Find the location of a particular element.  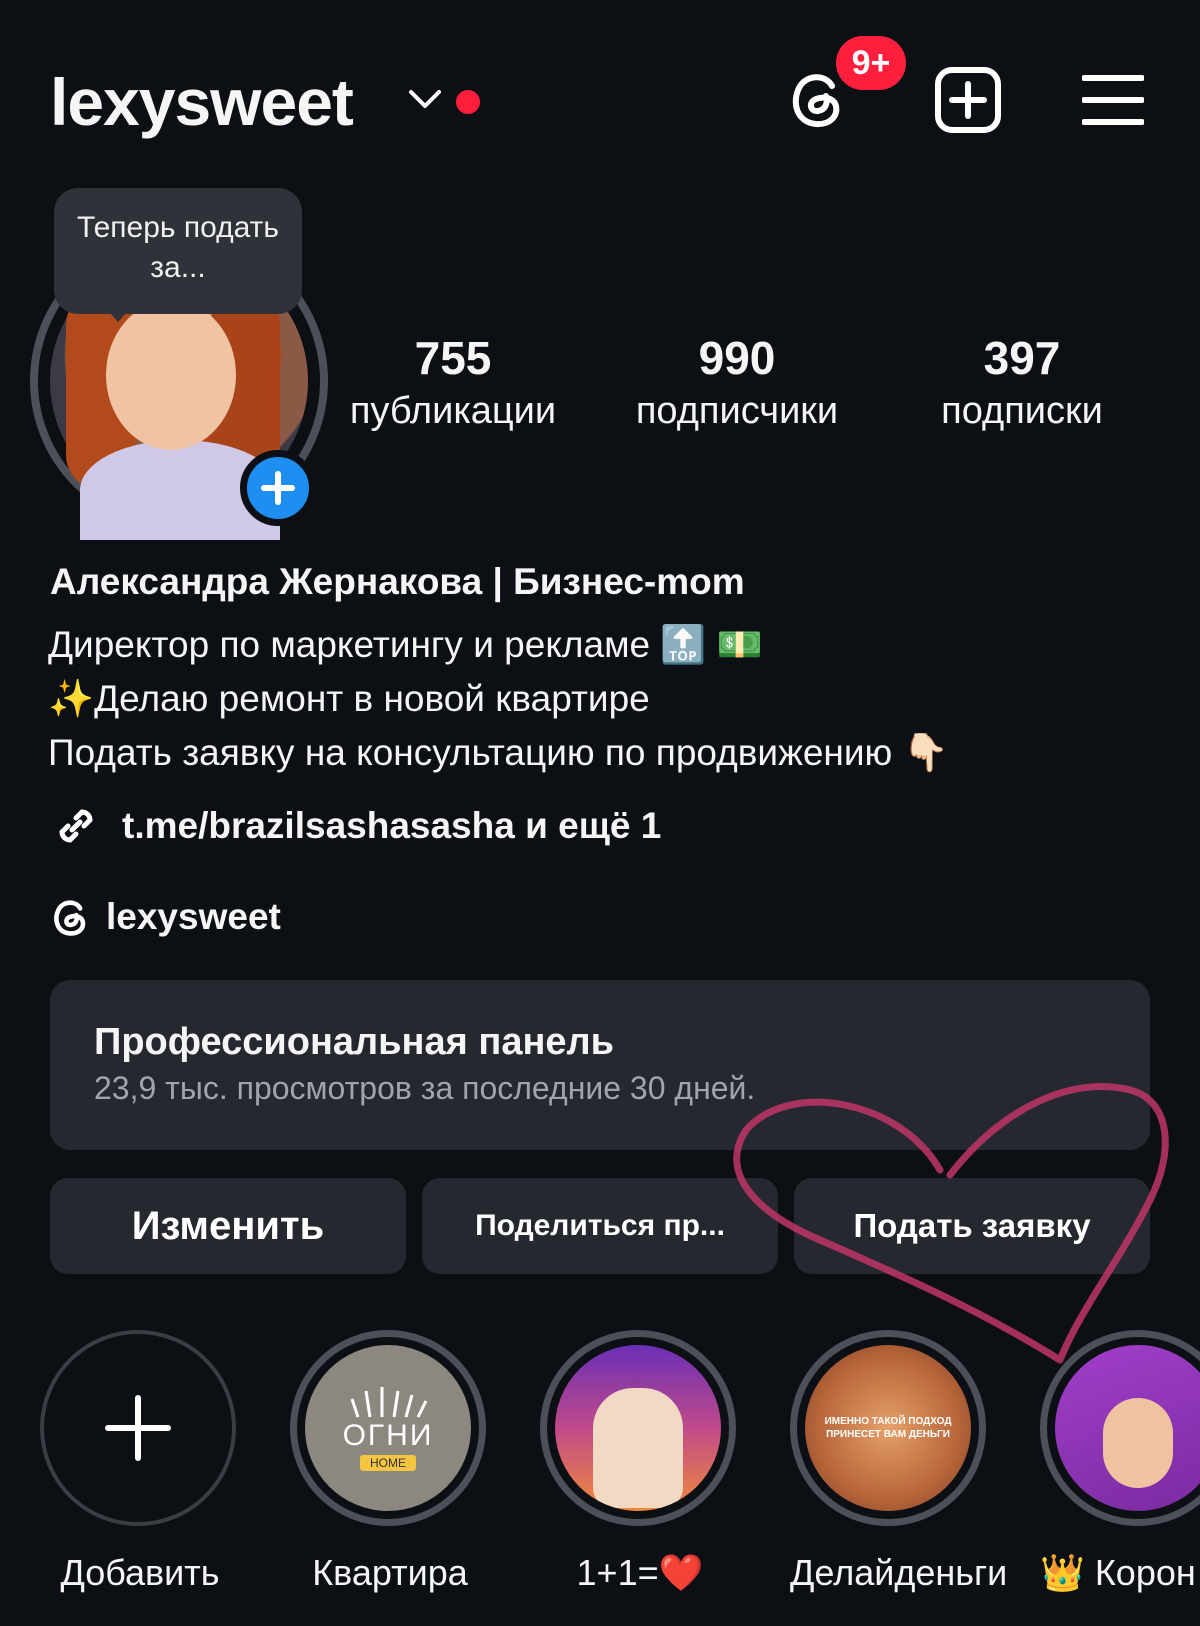

highlight-label: Квартира is located at coordinates (390, 1572).